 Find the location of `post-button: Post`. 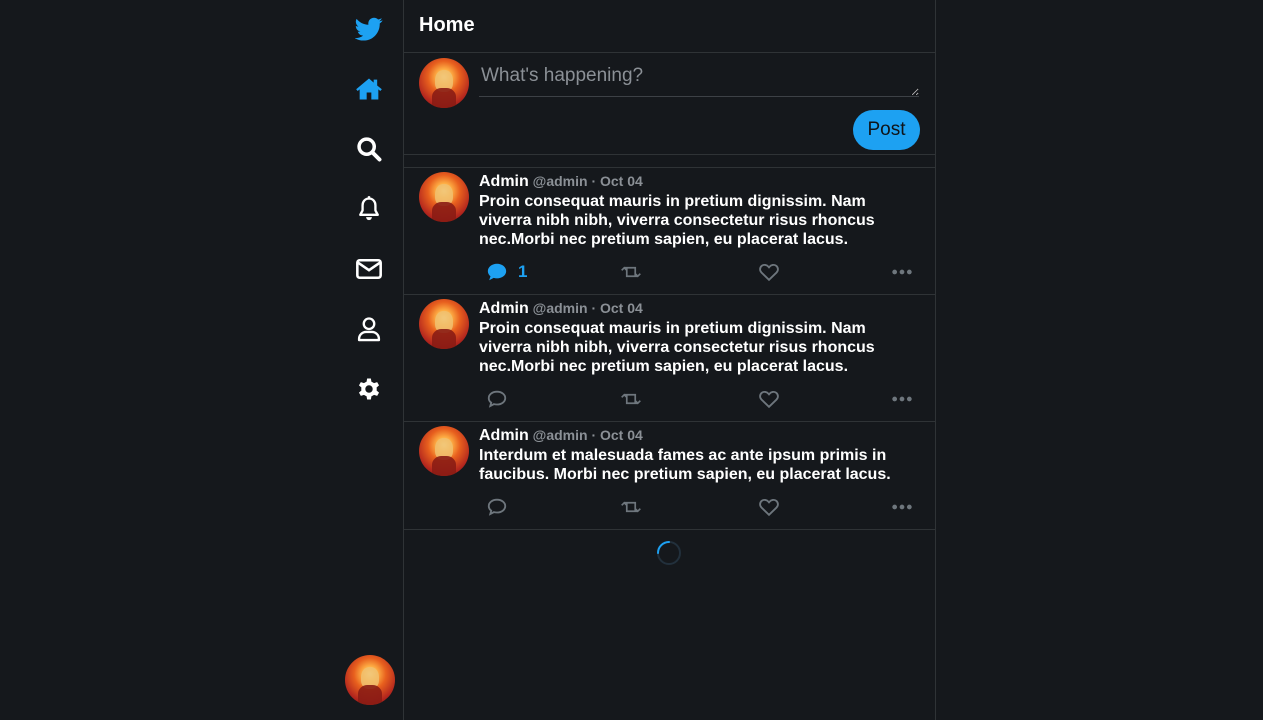

post-button: Post is located at coordinates (886, 130).